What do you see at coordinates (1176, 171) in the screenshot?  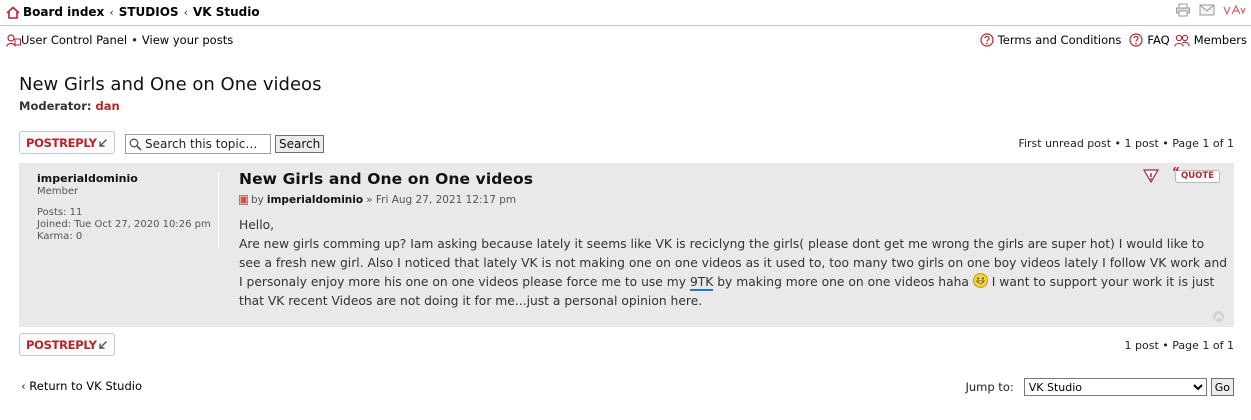 I see `quote-mark-icon: “` at bounding box center [1176, 171].